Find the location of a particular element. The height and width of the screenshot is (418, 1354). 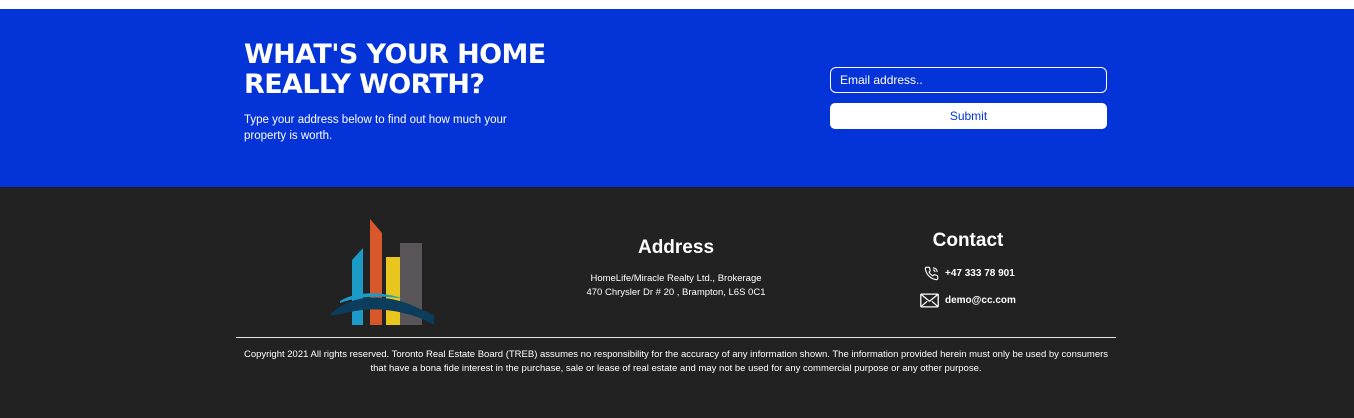

address-line-2: 470 Chrysler Dr # 20 , Brampton, L6S 0C1 is located at coordinates (676, 292).